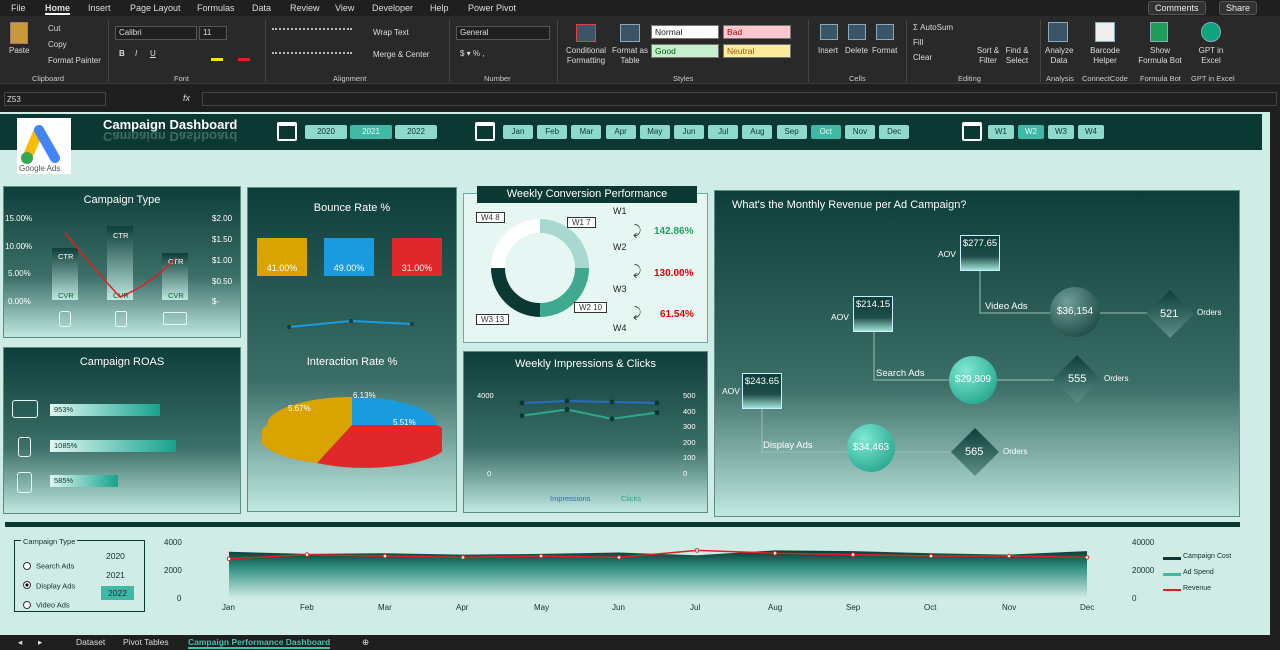  I want to click on trend-month-label: Nov, so click(1009, 607).